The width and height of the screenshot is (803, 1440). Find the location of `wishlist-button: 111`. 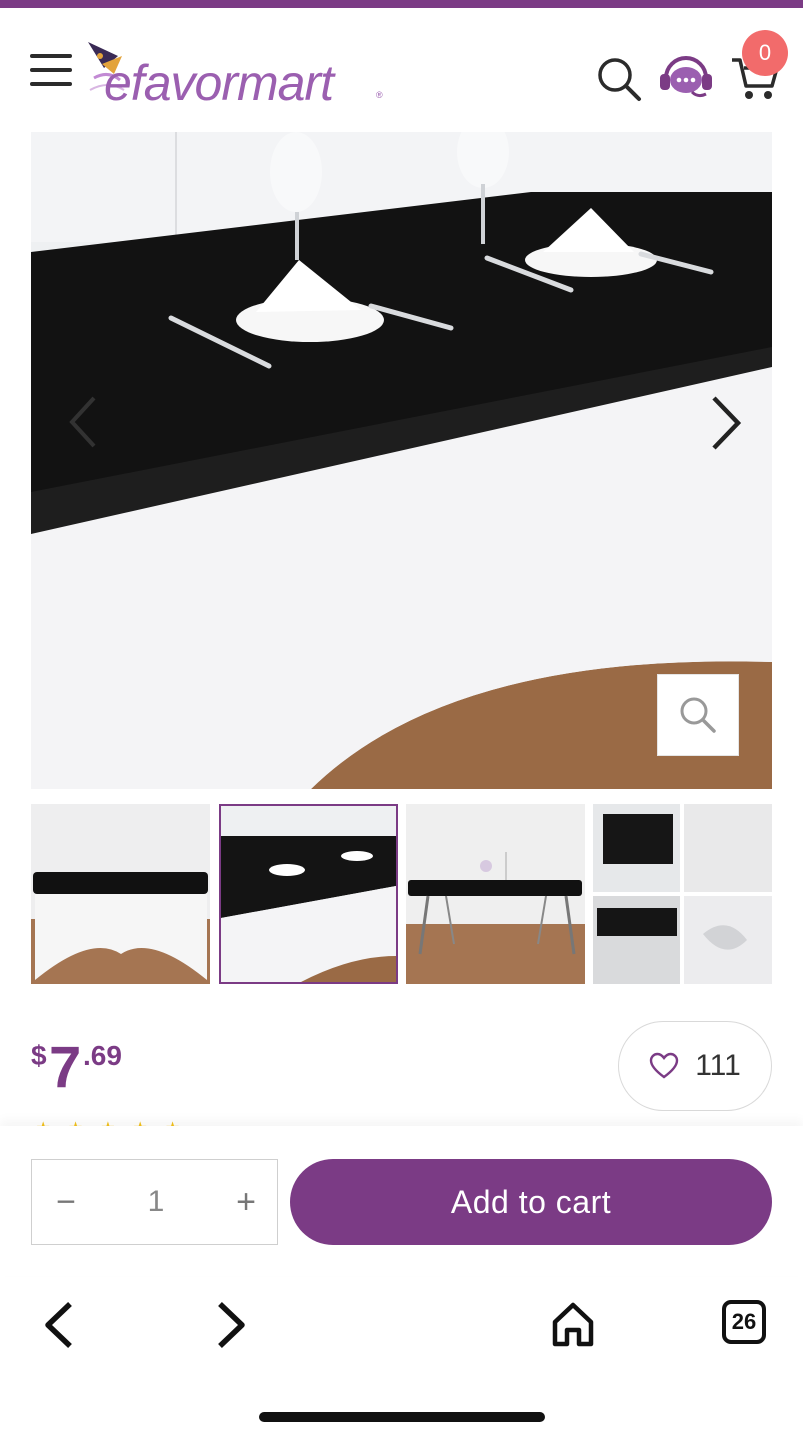

wishlist-button: 111 is located at coordinates (695, 1066).